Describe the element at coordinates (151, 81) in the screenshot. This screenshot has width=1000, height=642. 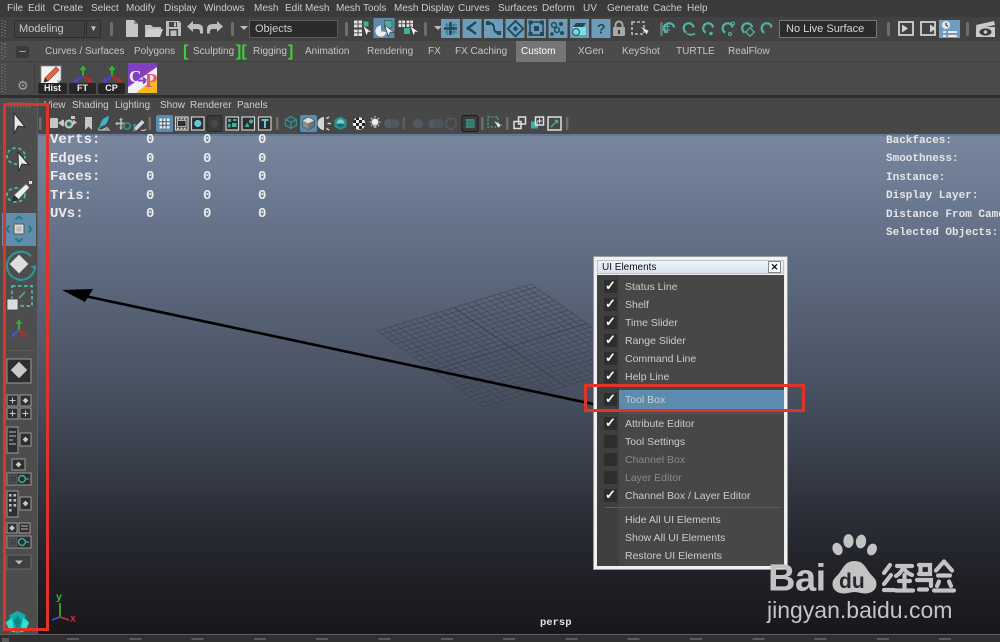
I see `svg-text: P` at that location.